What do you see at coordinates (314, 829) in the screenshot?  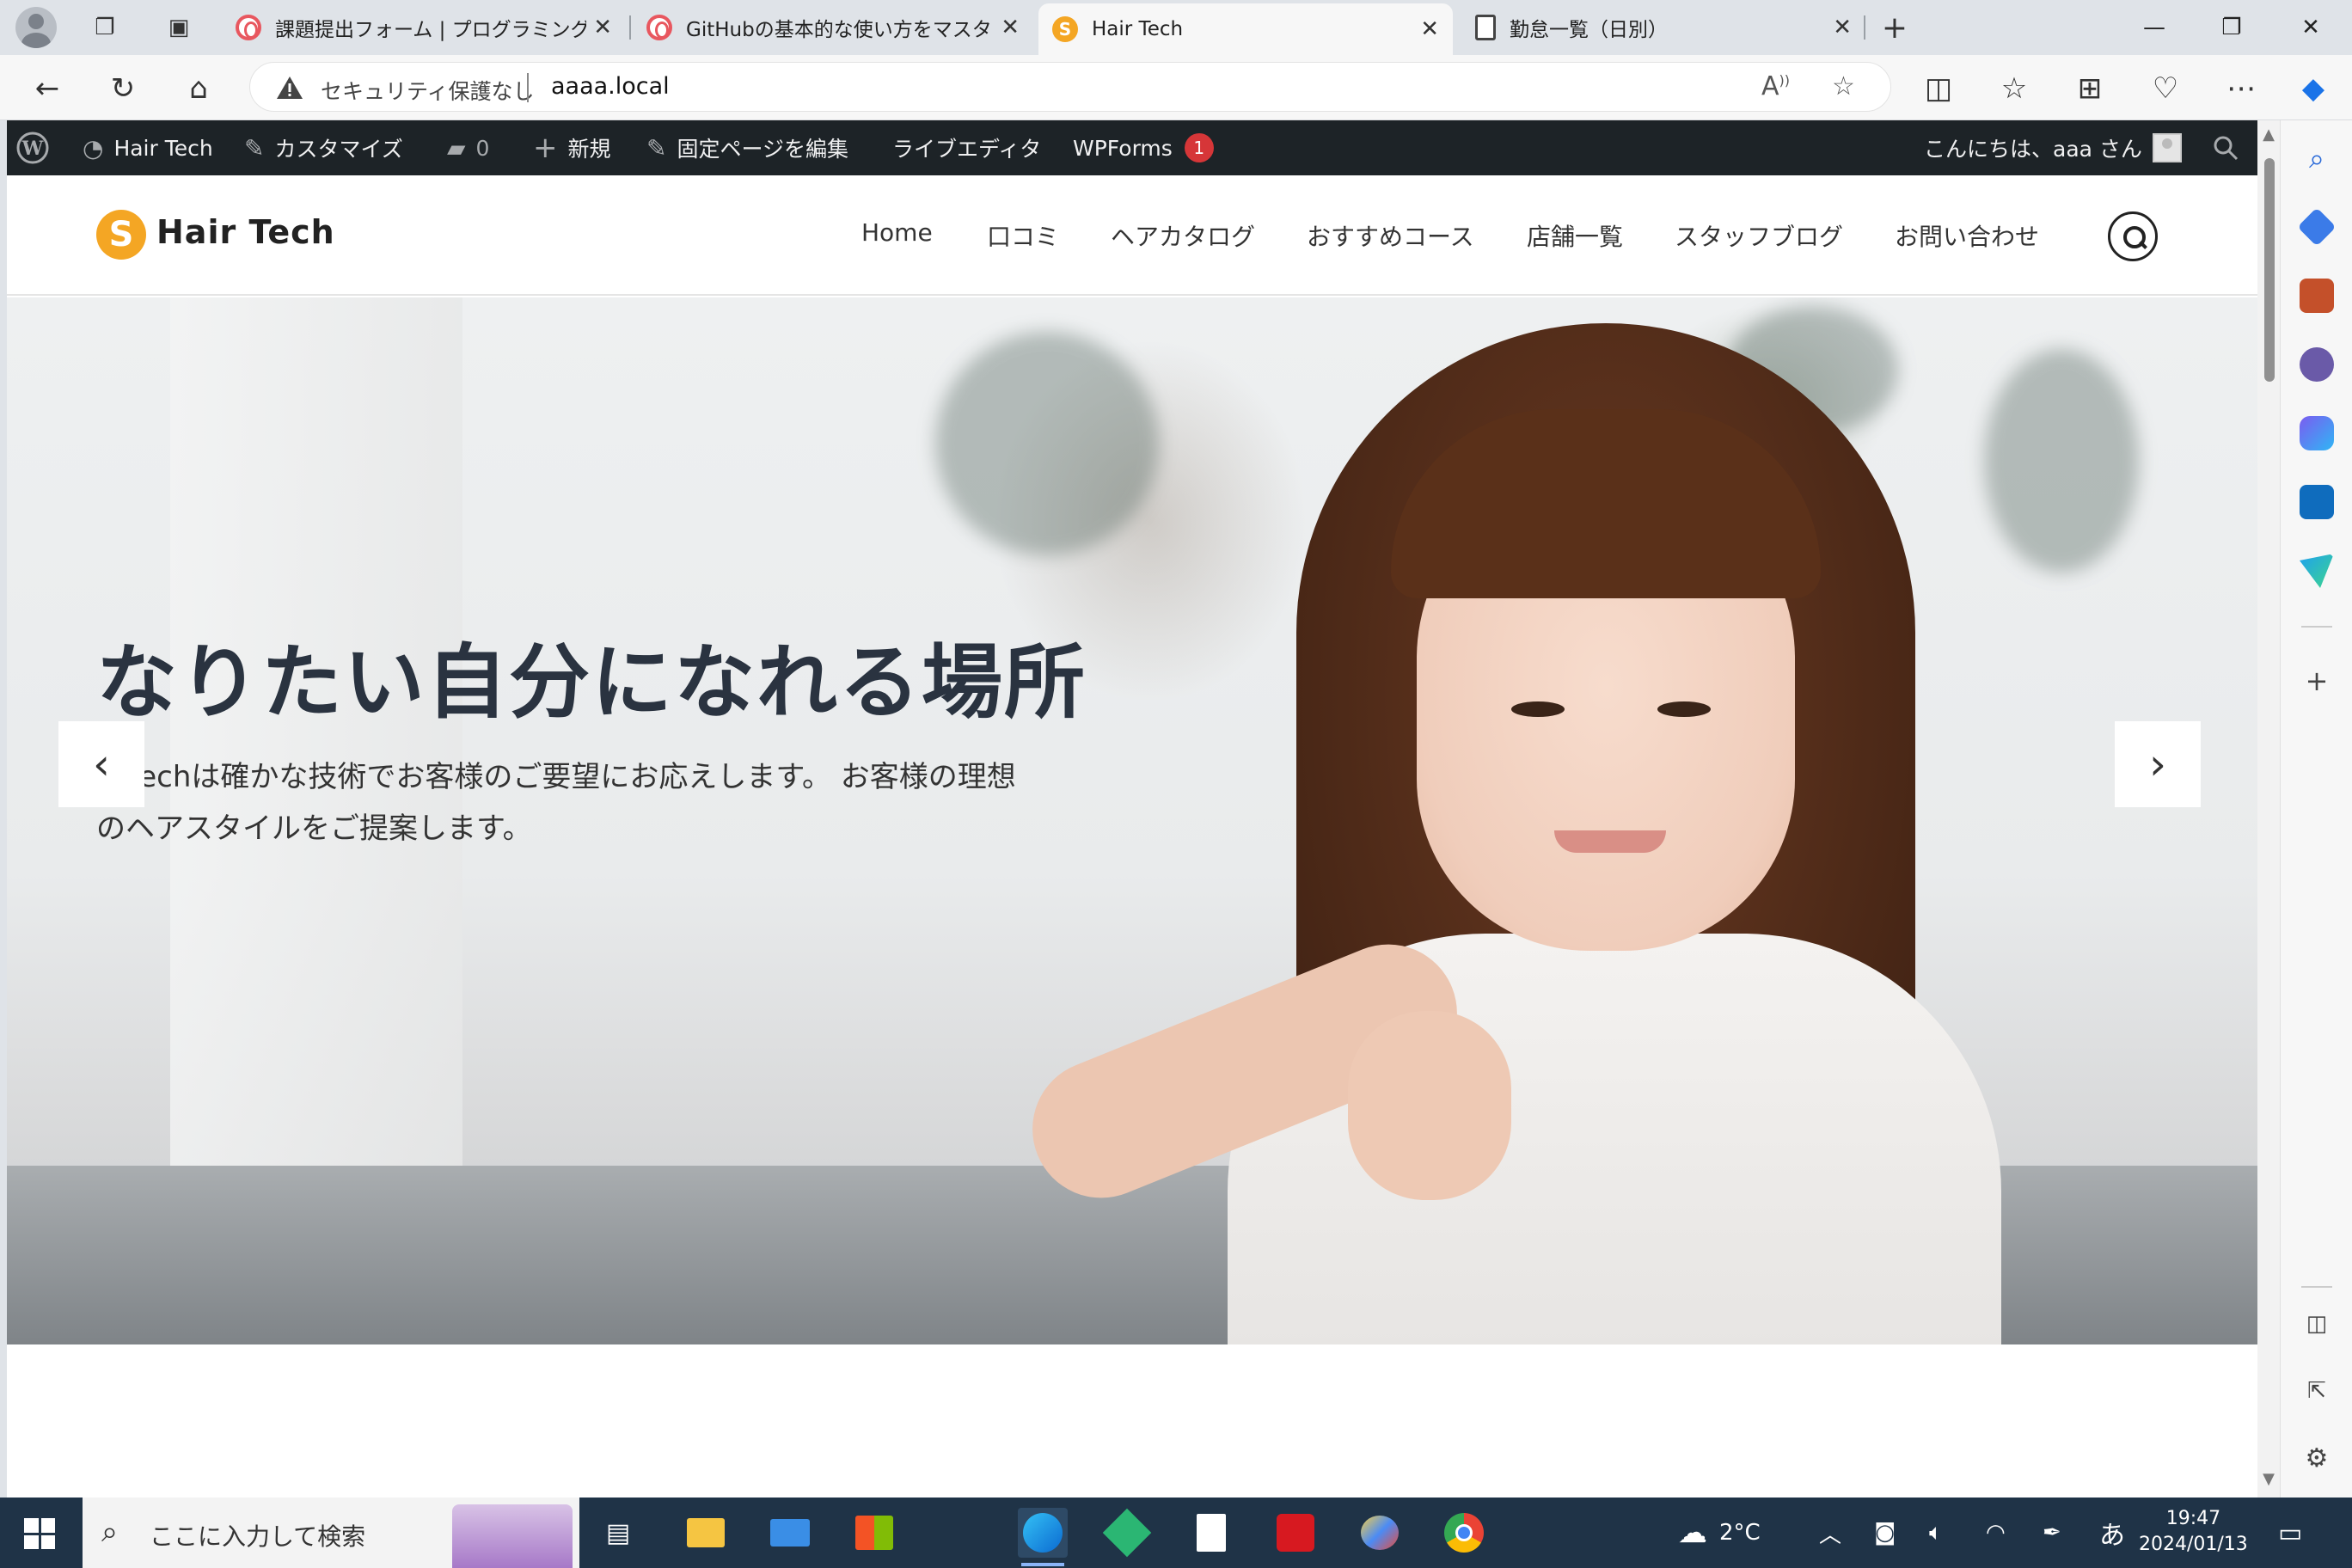 I see `hero-lead-line: のヘアスタイルをご提案します。` at bounding box center [314, 829].